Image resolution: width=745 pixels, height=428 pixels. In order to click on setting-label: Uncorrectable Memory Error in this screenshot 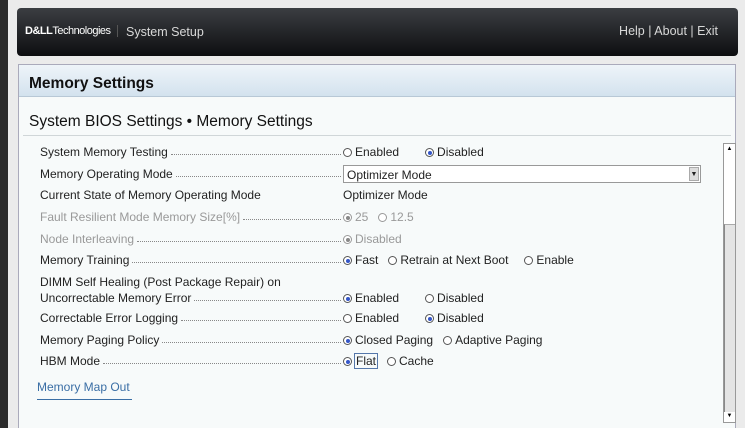, I will do `click(191, 298)`.